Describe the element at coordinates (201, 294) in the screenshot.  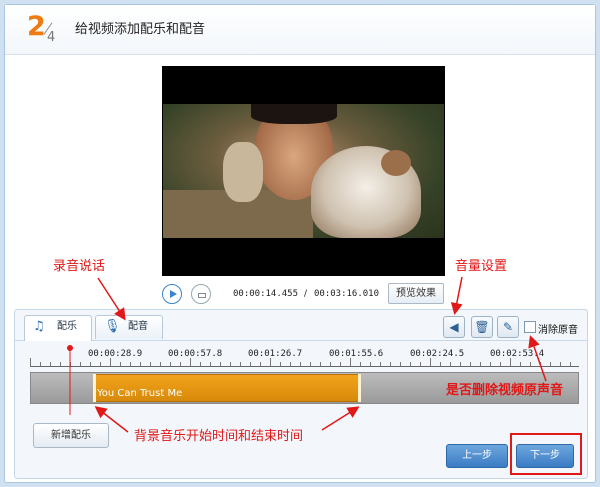
I see `stop-icon` at that location.